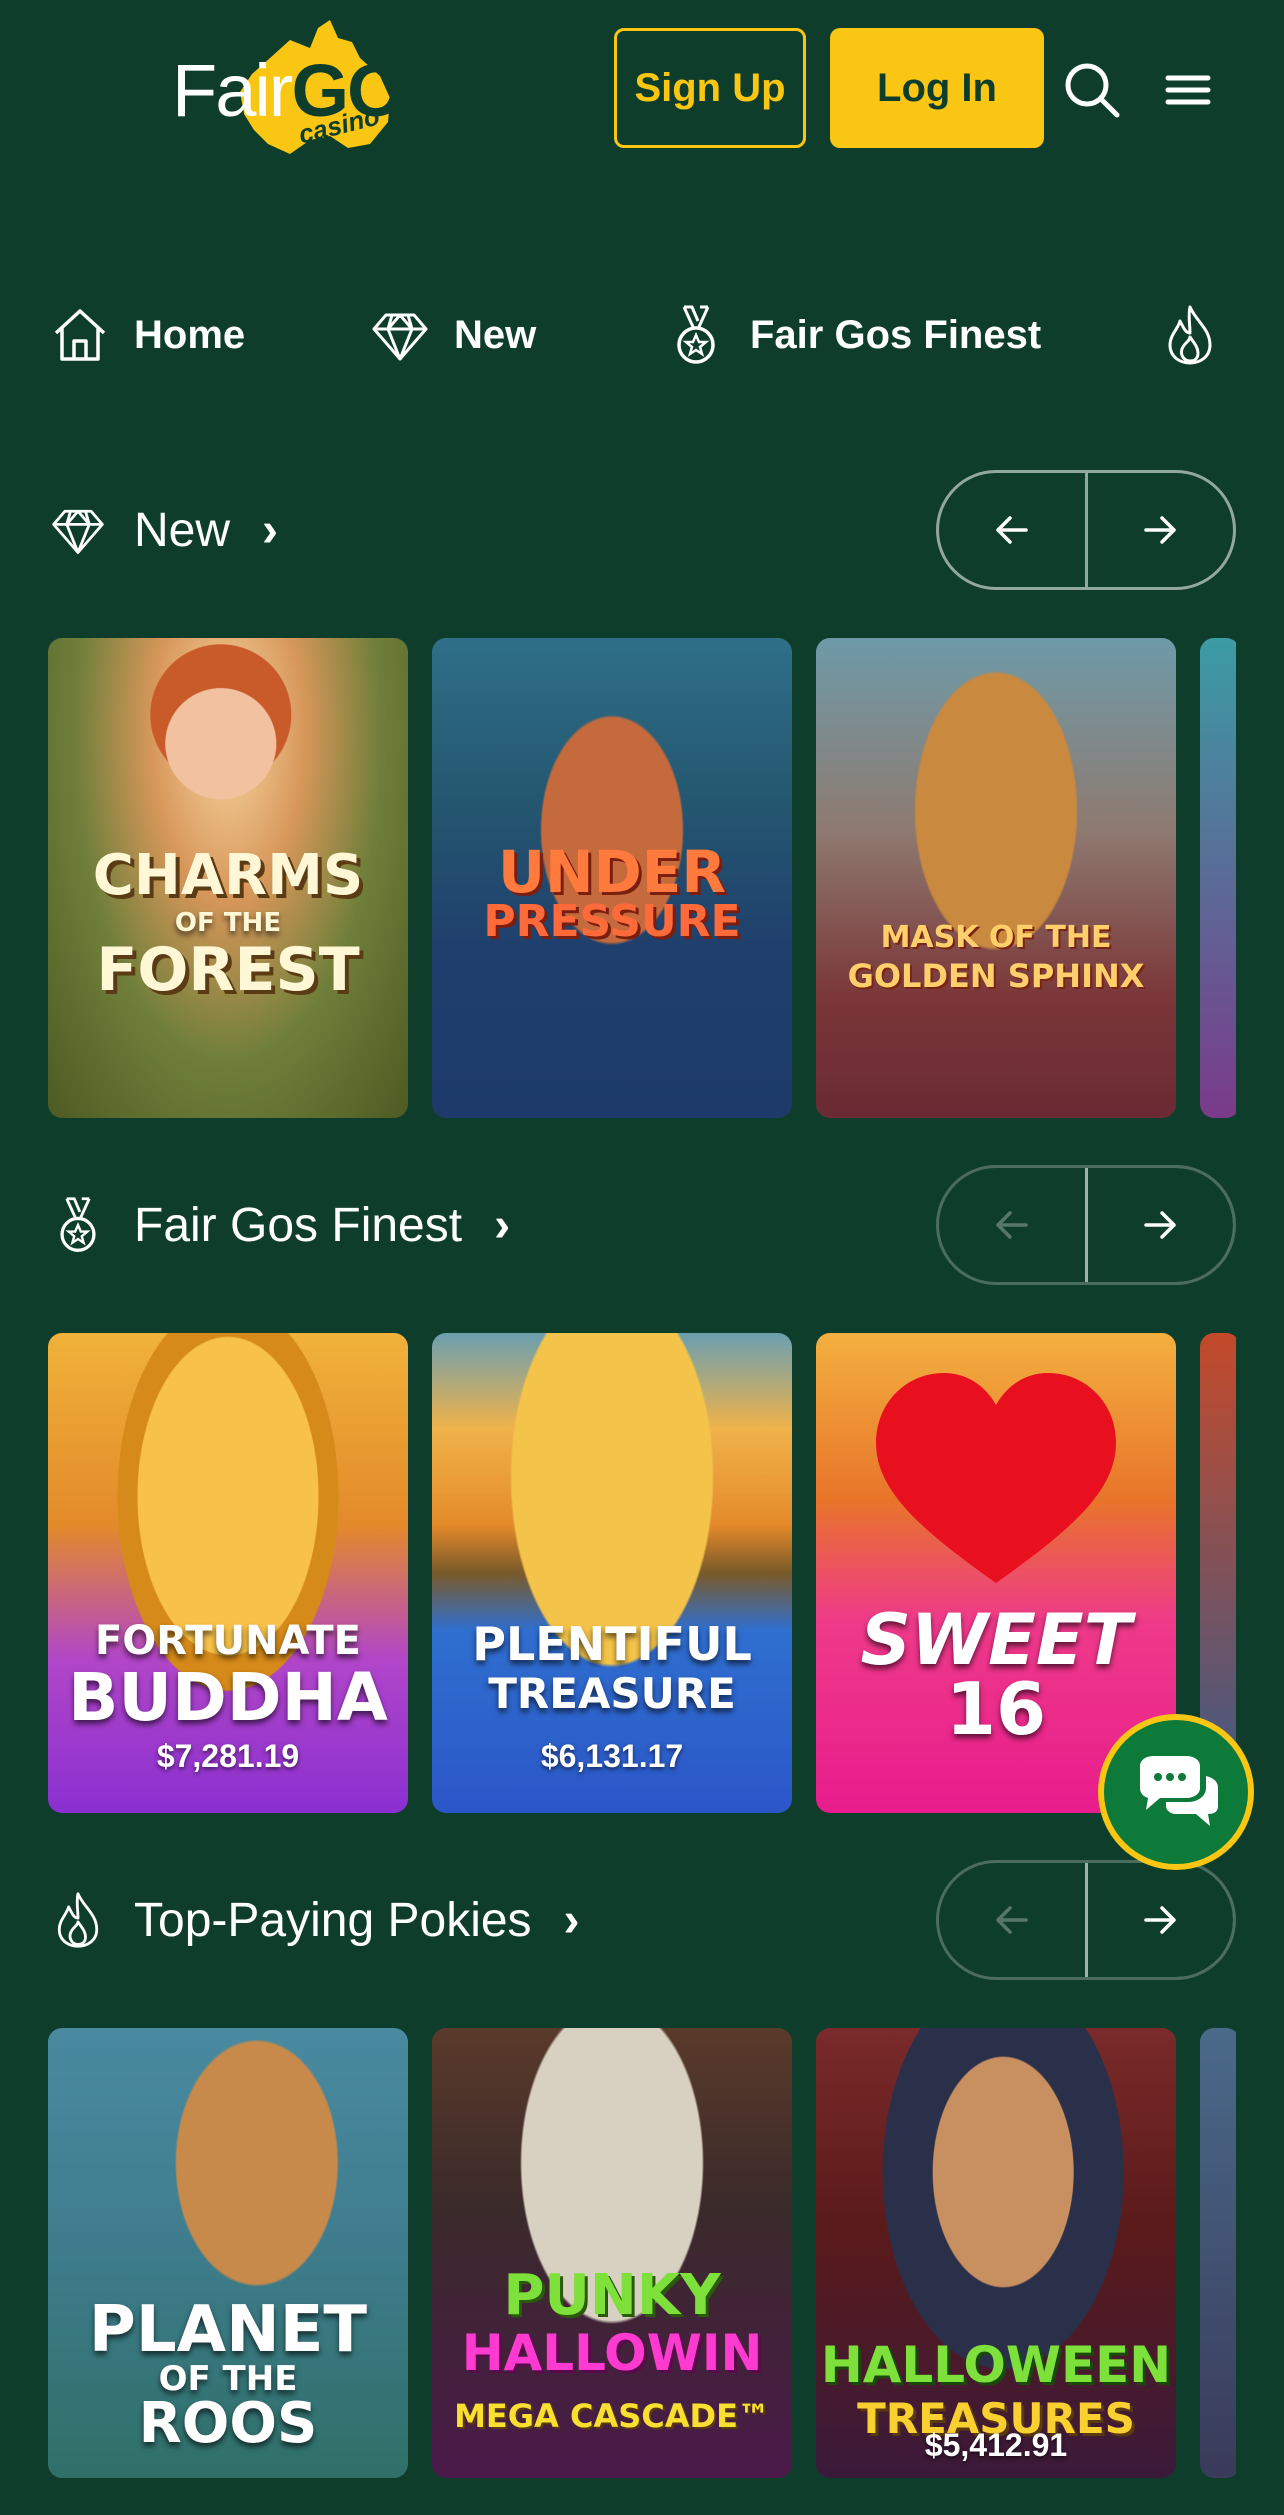  I want to click on live-chat-button, so click(1176, 1792).